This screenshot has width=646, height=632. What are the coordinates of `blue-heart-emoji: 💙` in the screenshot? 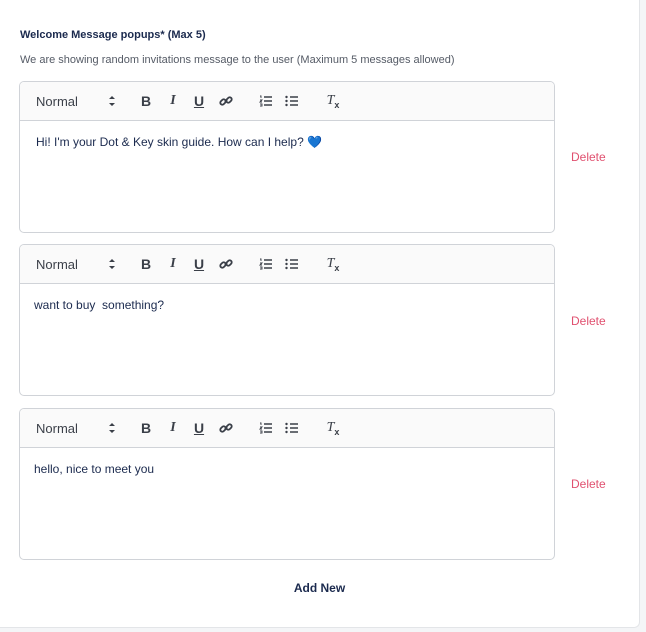 It's located at (315, 142).